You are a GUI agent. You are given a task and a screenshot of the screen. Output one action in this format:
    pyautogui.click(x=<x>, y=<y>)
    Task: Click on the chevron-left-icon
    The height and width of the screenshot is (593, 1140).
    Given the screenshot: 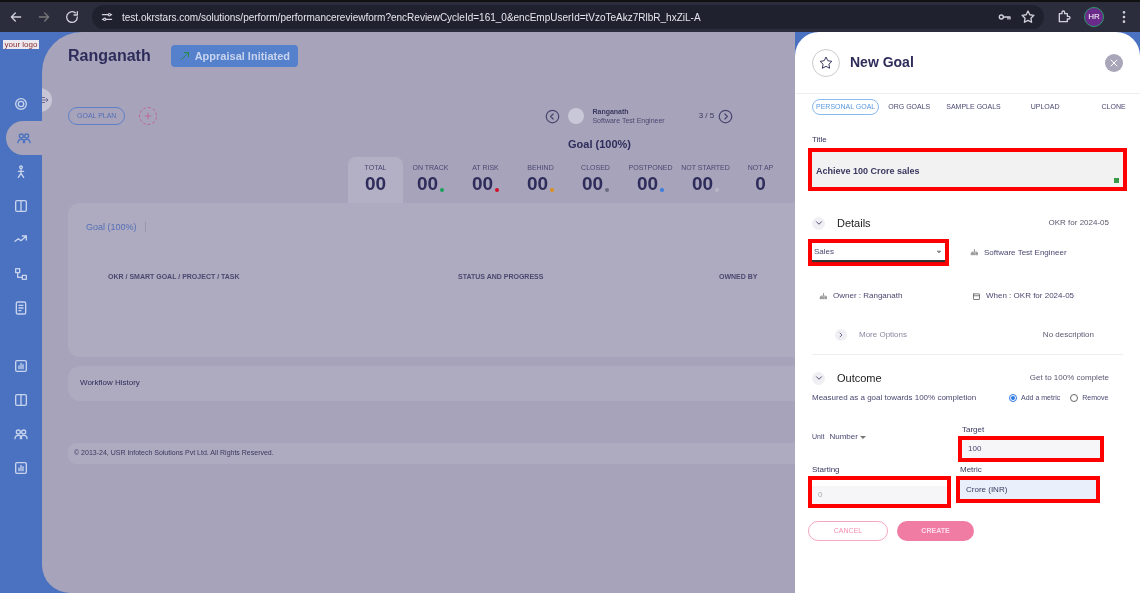 What is the action you would take?
    pyautogui.click(x=553, y=116)
    